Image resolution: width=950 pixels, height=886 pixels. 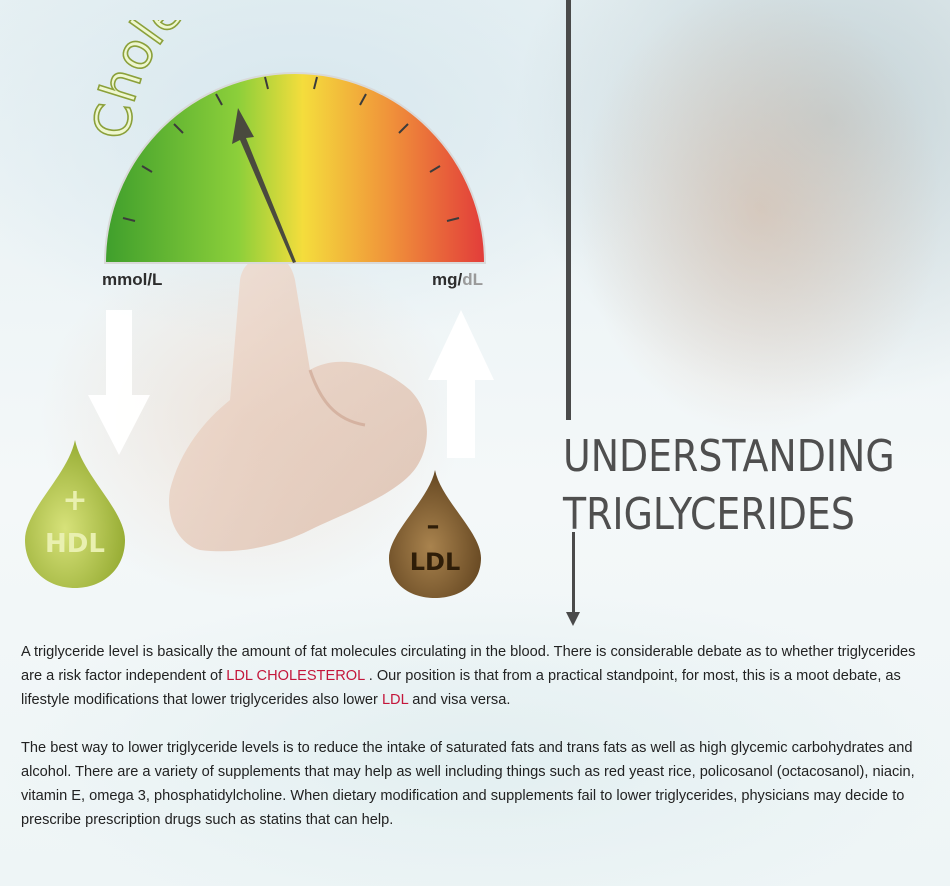 What do you see at coordinates (461, 384) in the screenshot?
I see `up-arrow-icon` at bounding box center [461, 384].